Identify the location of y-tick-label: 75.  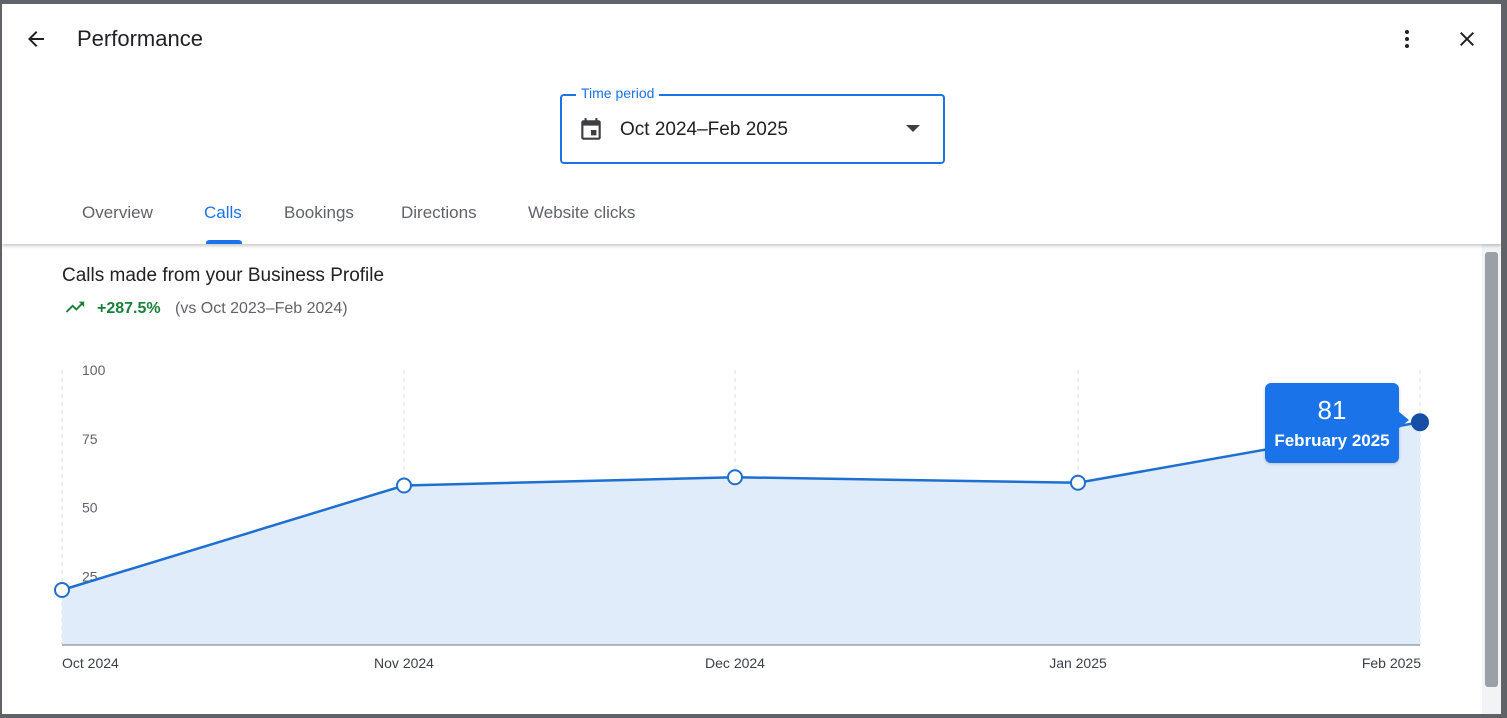
(90, 439).